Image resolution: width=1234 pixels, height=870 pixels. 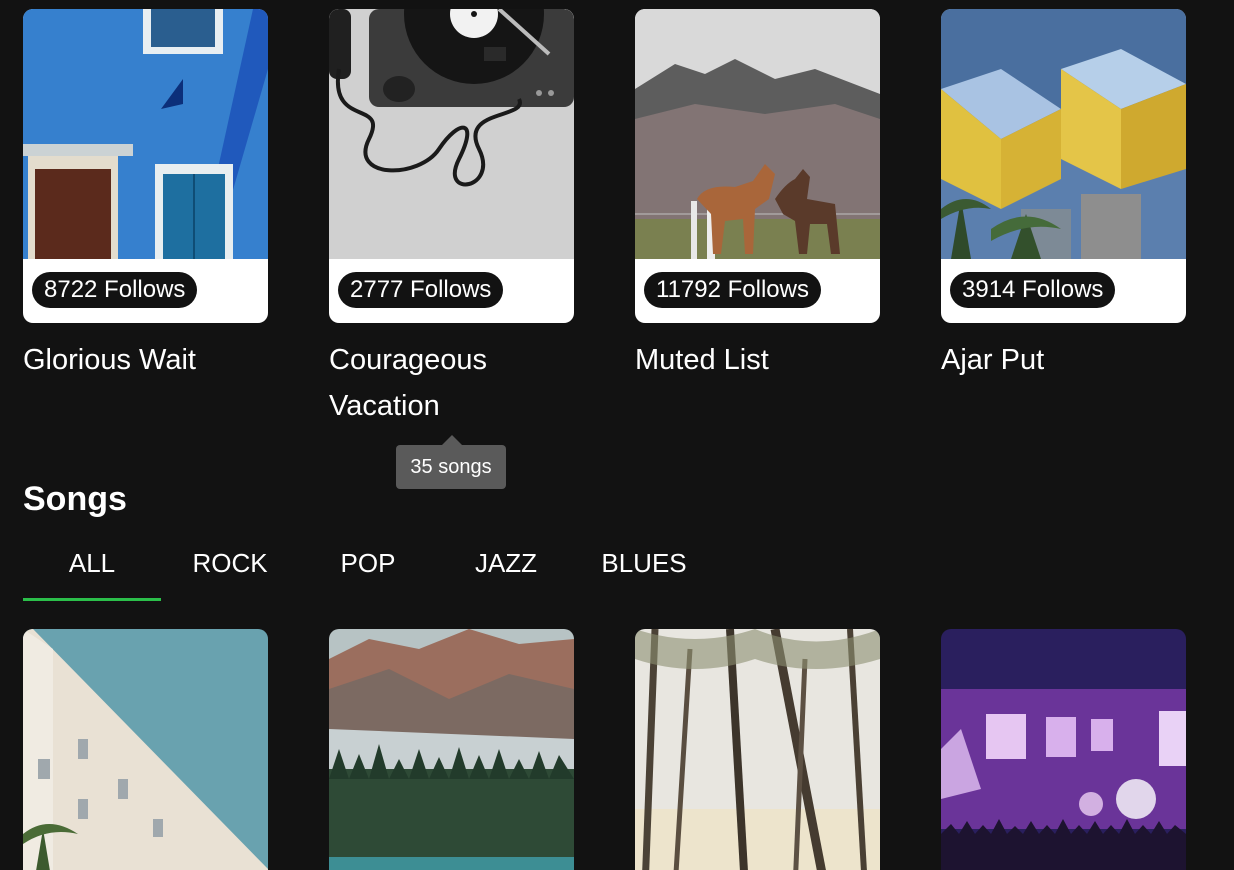 I want to click on concert-crowd-photo, so click(x=1063, y=749).